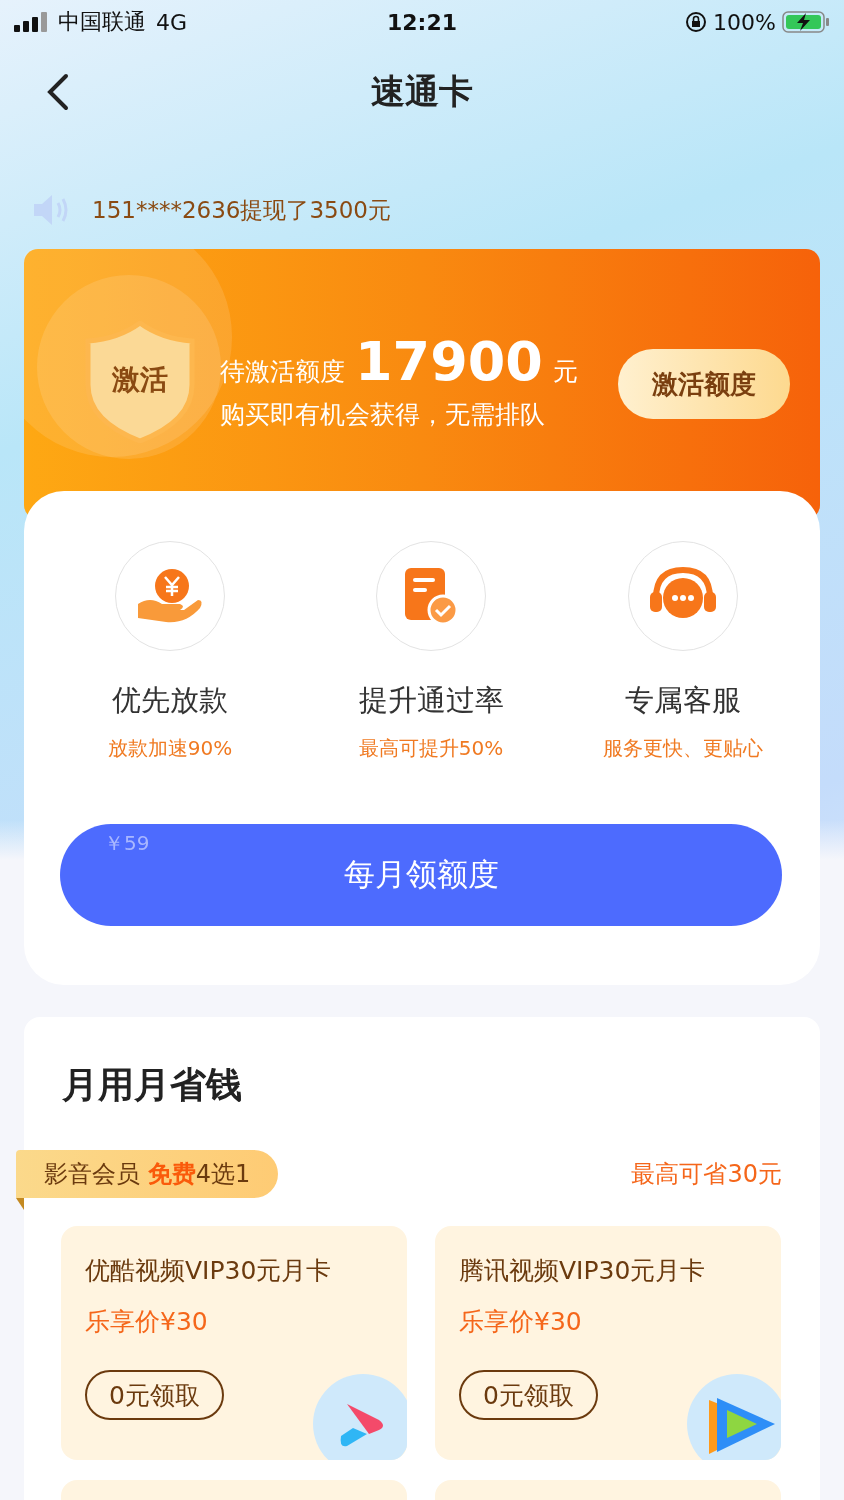  I want to click on monthly-quota-button: ￥59 每月领额度, so click(421, 875).